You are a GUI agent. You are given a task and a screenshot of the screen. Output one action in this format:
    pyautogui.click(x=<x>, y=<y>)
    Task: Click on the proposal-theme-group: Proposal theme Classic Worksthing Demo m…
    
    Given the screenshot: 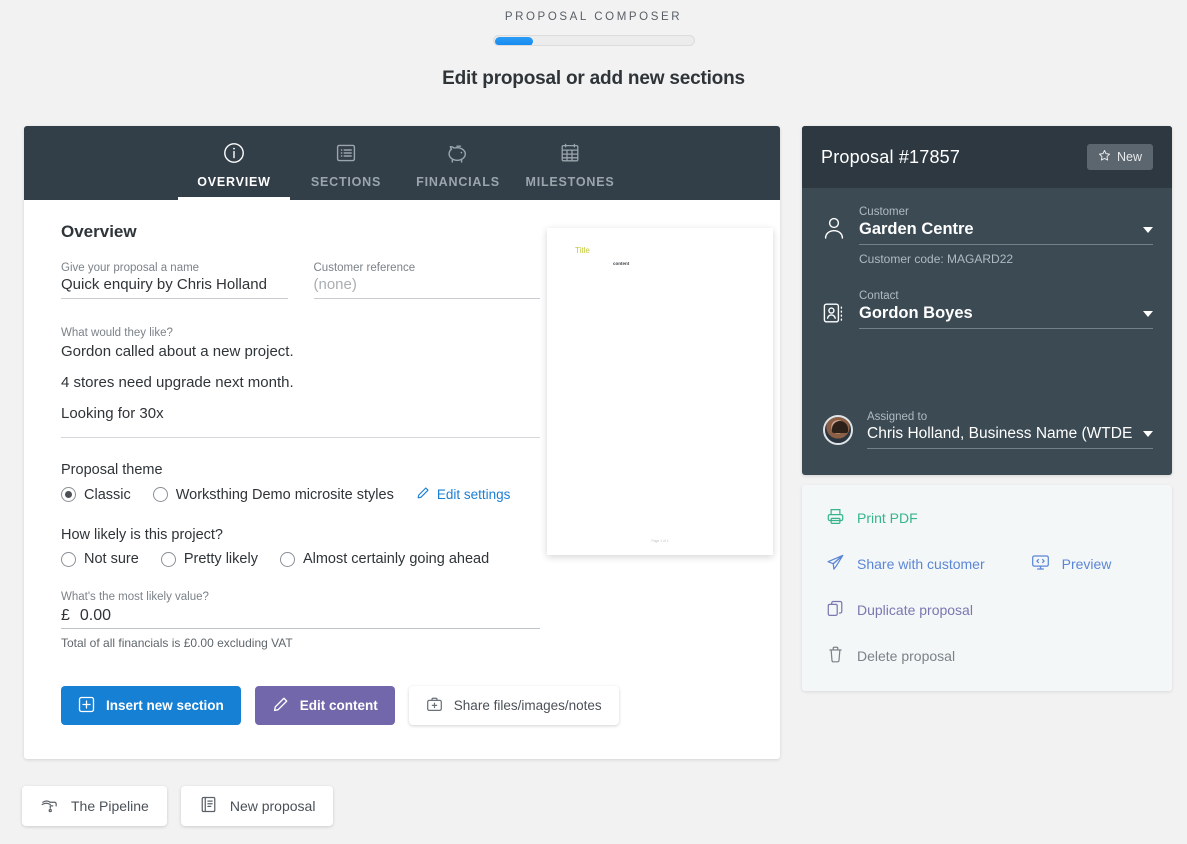 What is the action you would take?
    pyautogui.click(x=300, y=482)
    